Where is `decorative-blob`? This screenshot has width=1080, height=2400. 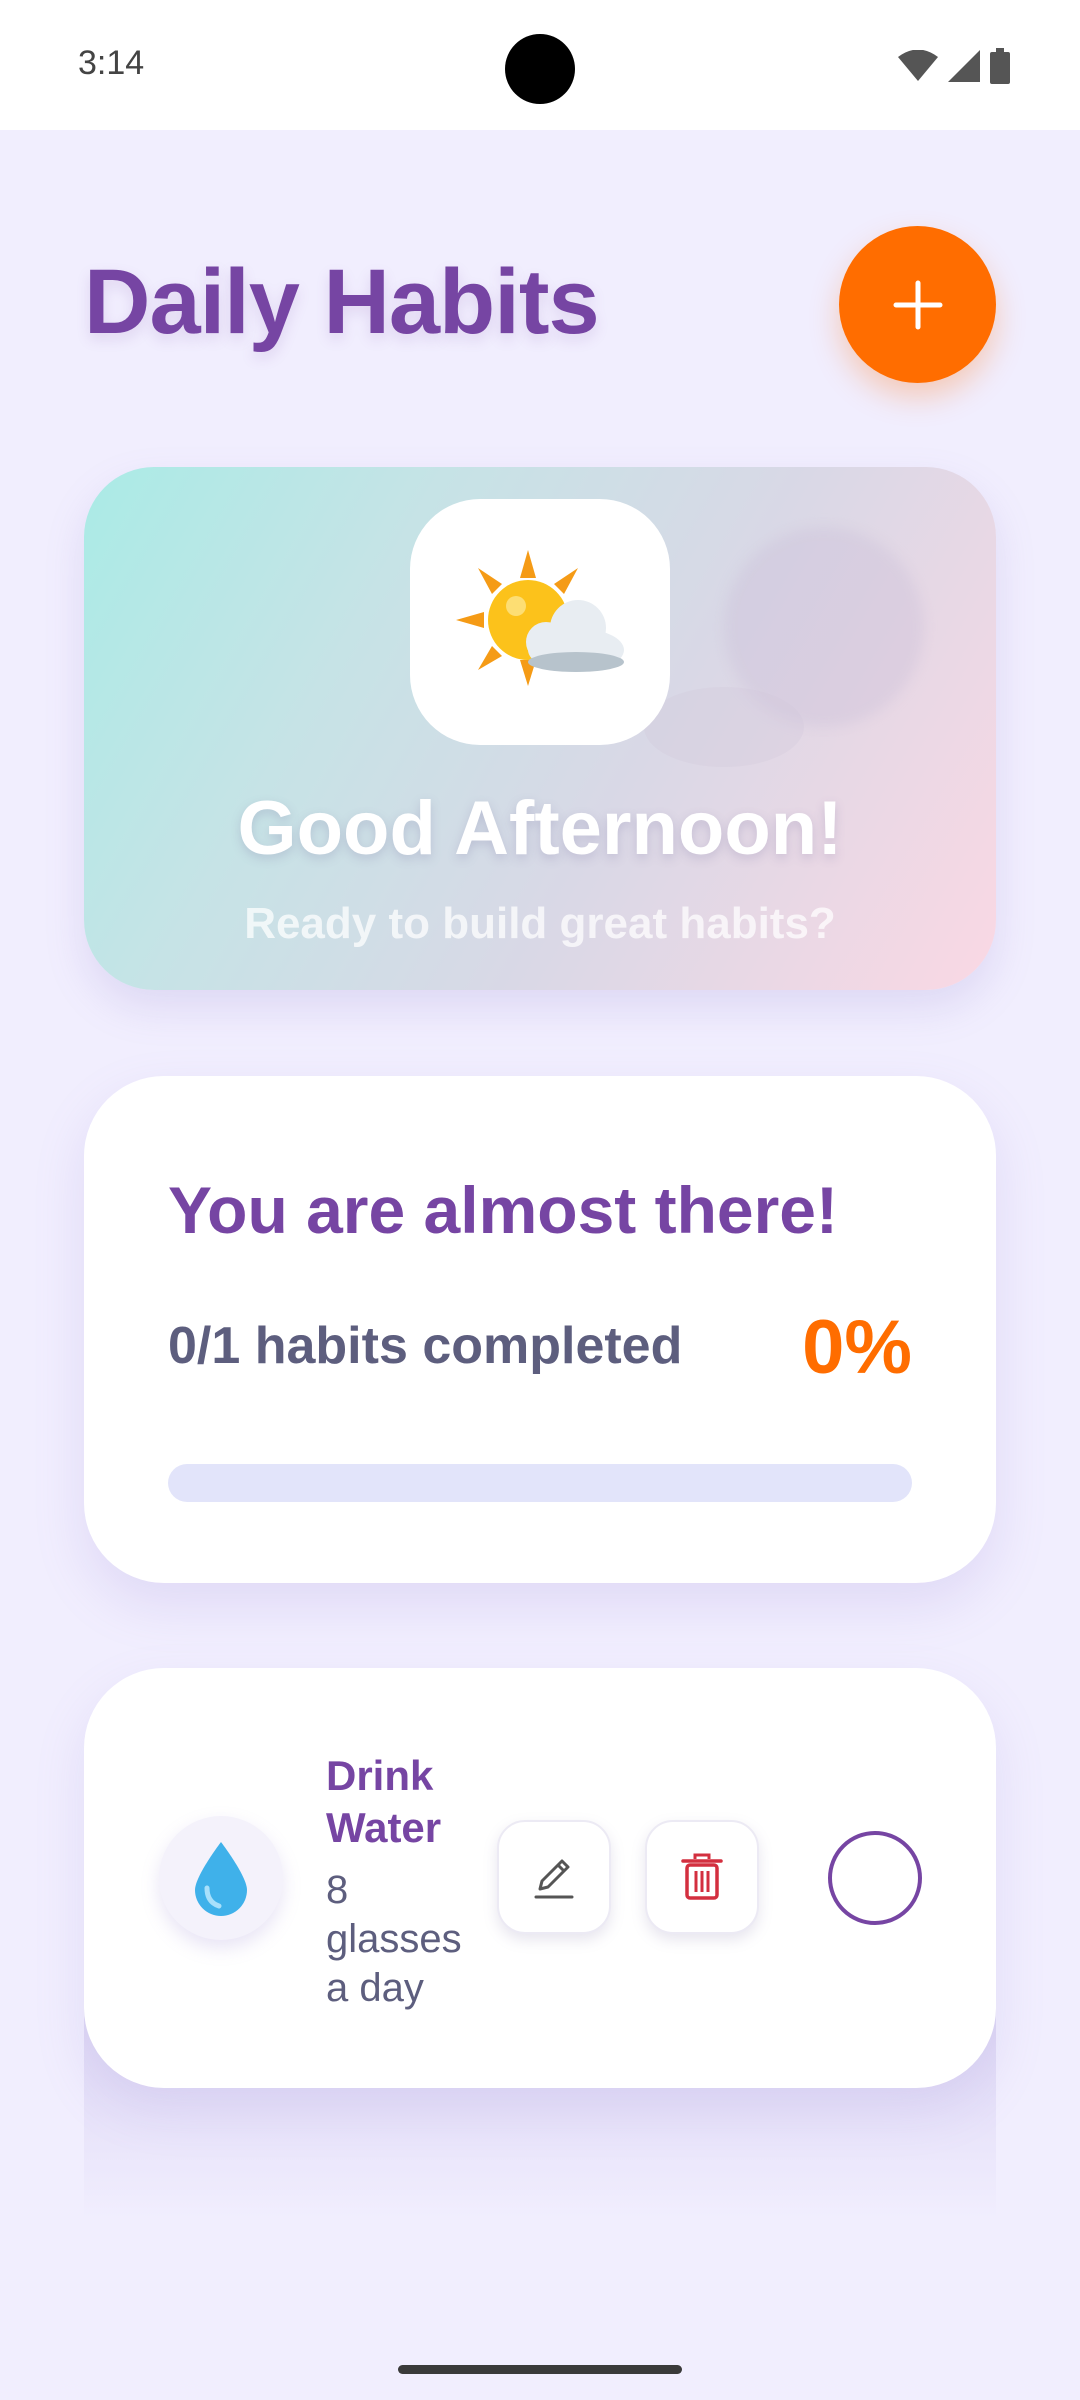
decorative-blob is located at coordinates (724, 727).